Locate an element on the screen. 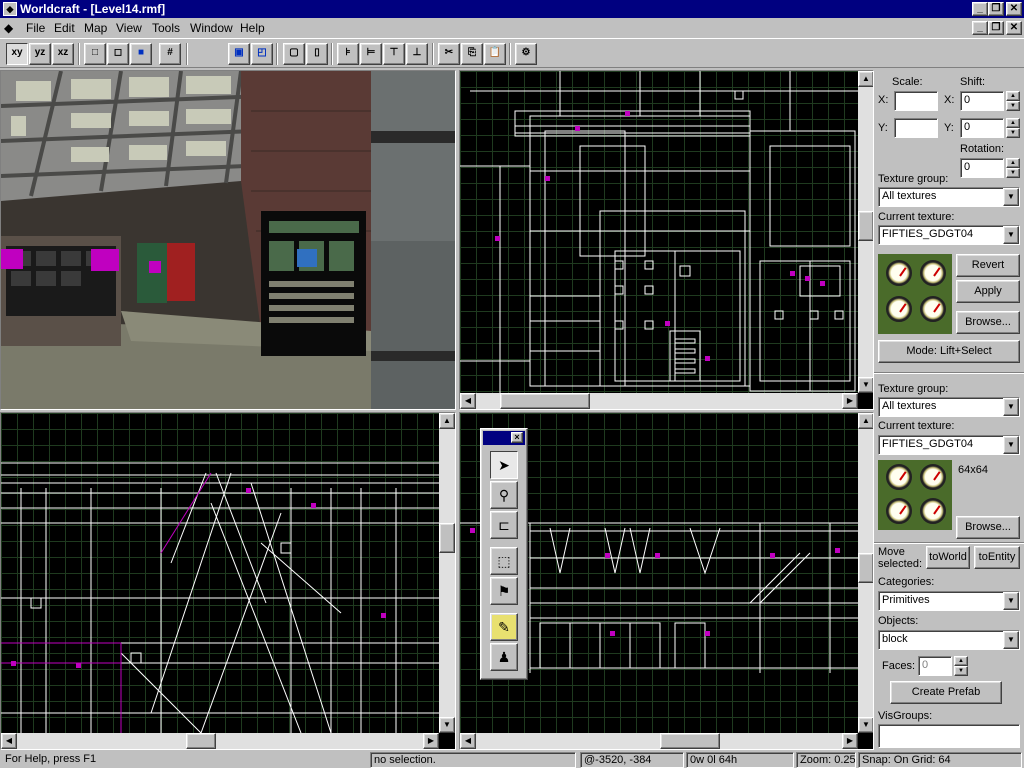 The height and width of the screenshot is (768, 1024). ungroup-icon: ◰ is located at coordinates (262, 54).